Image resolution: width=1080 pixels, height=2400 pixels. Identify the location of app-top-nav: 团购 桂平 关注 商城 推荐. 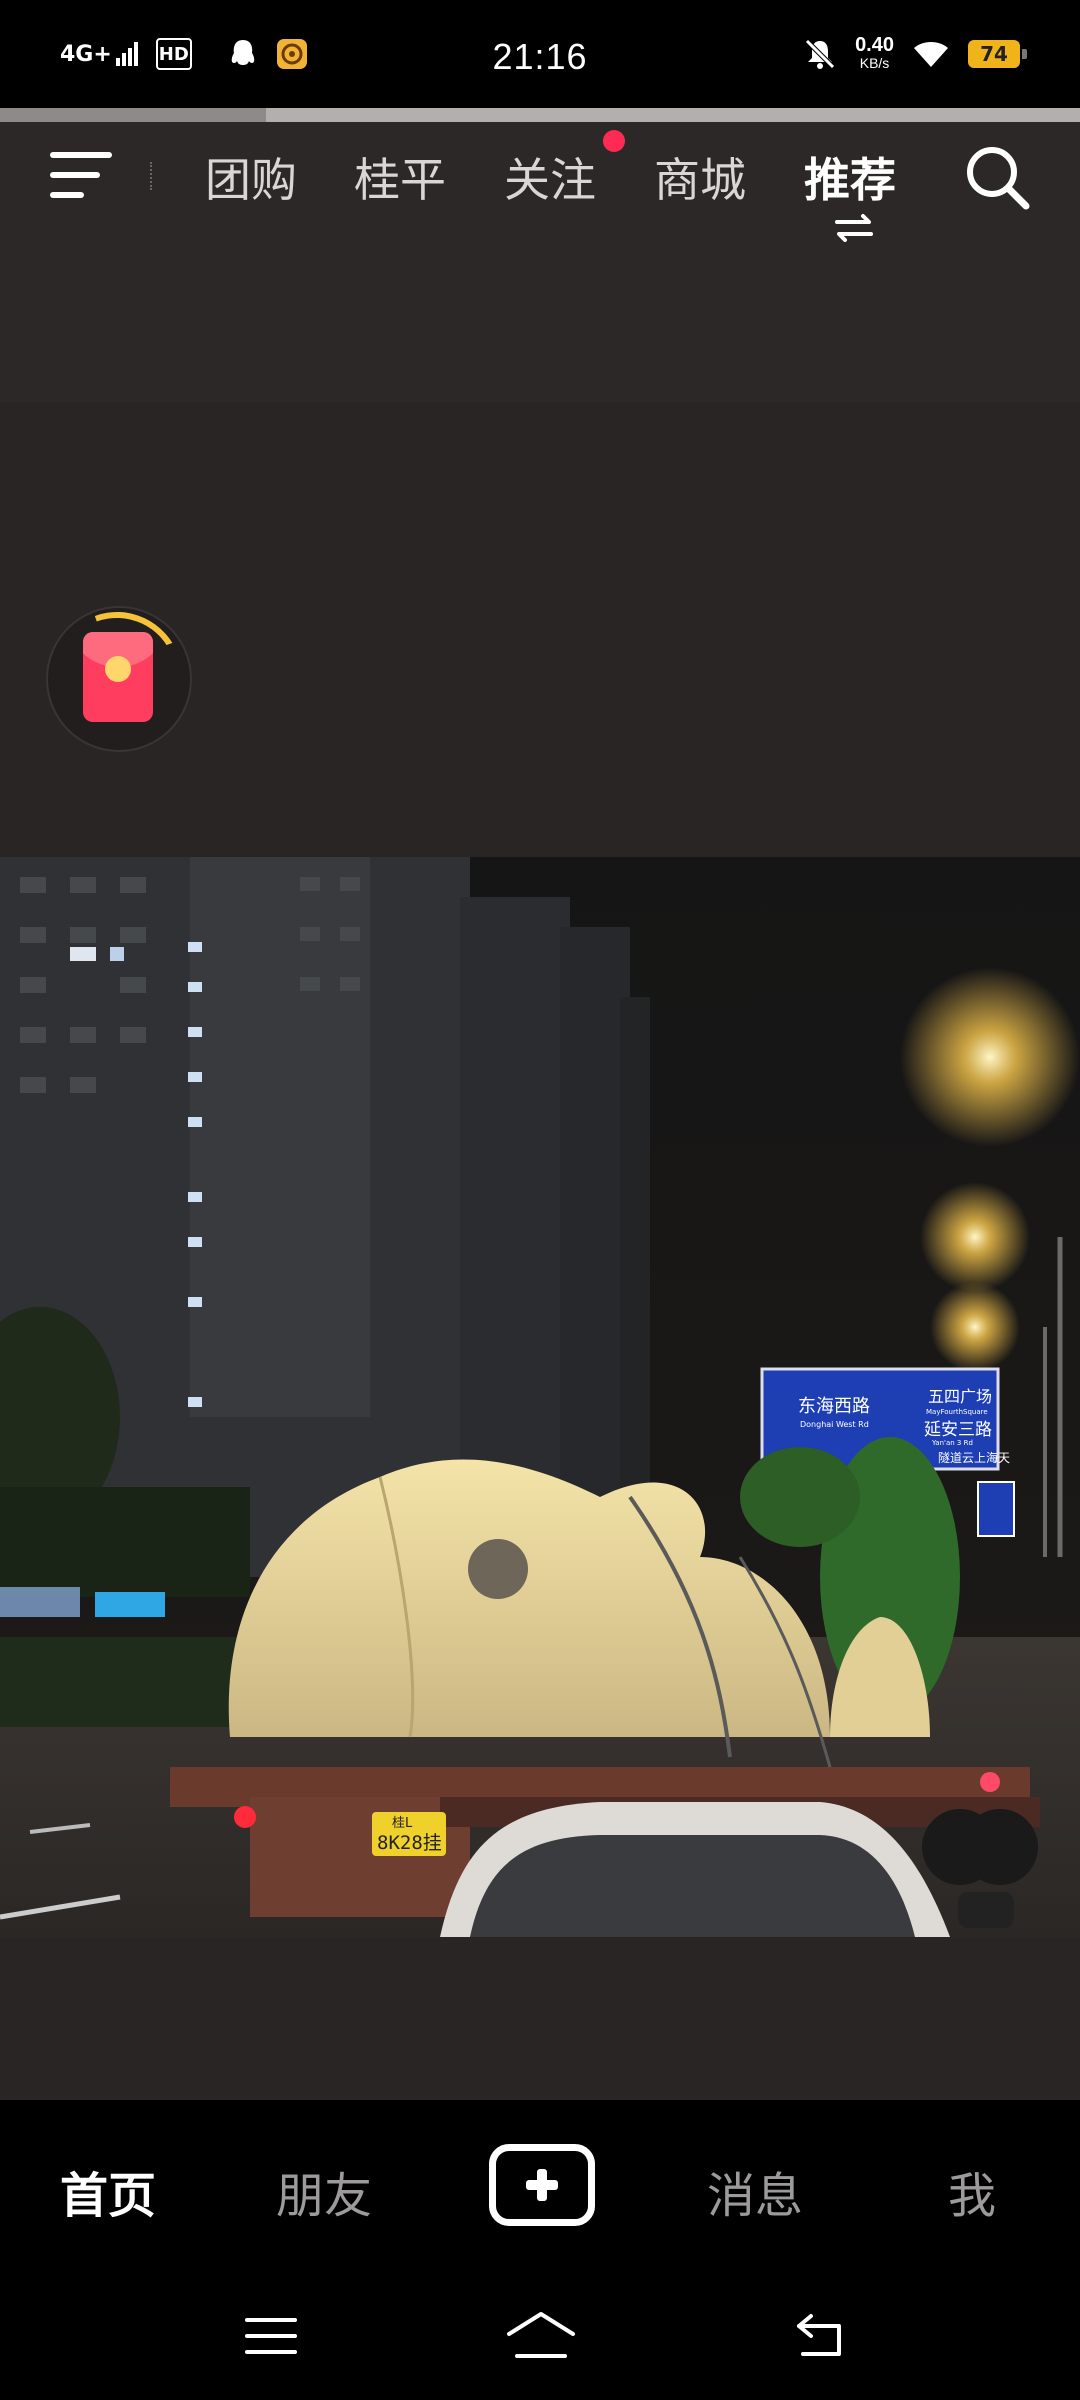
(540, 262).